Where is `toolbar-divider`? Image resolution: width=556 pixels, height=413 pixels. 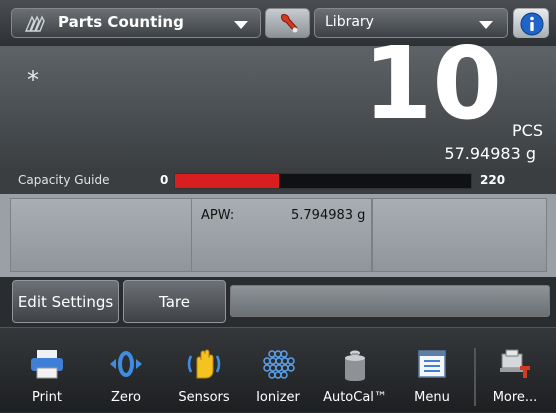 toolbar-divider is located at coordinates (475, 377).